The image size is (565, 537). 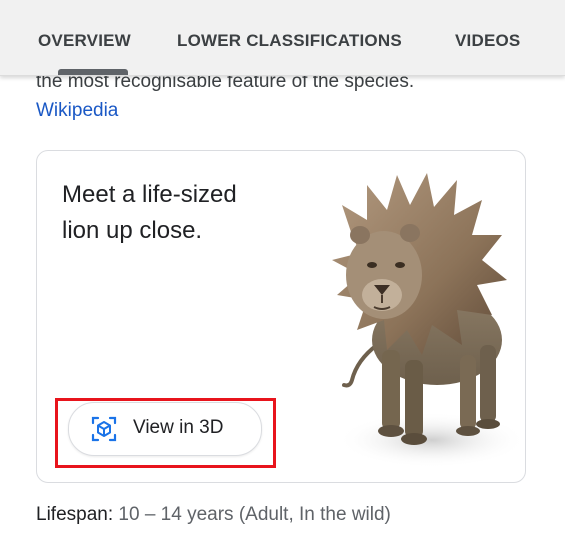 What do you see at coordinates (77, 111) in the screenshot?
I see `wikipedia-link: Wikipedia` at bounding box center [77, 111].